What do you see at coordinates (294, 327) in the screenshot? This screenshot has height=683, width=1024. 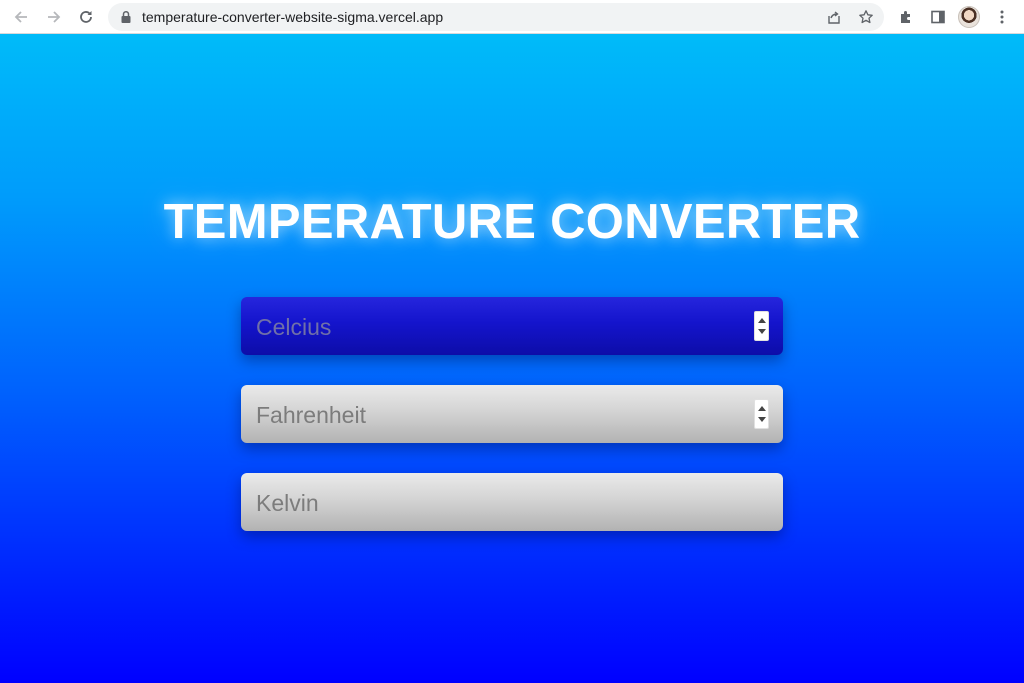 I see `celcius-placeholder: Celcius` at bounding box center [294, 327].